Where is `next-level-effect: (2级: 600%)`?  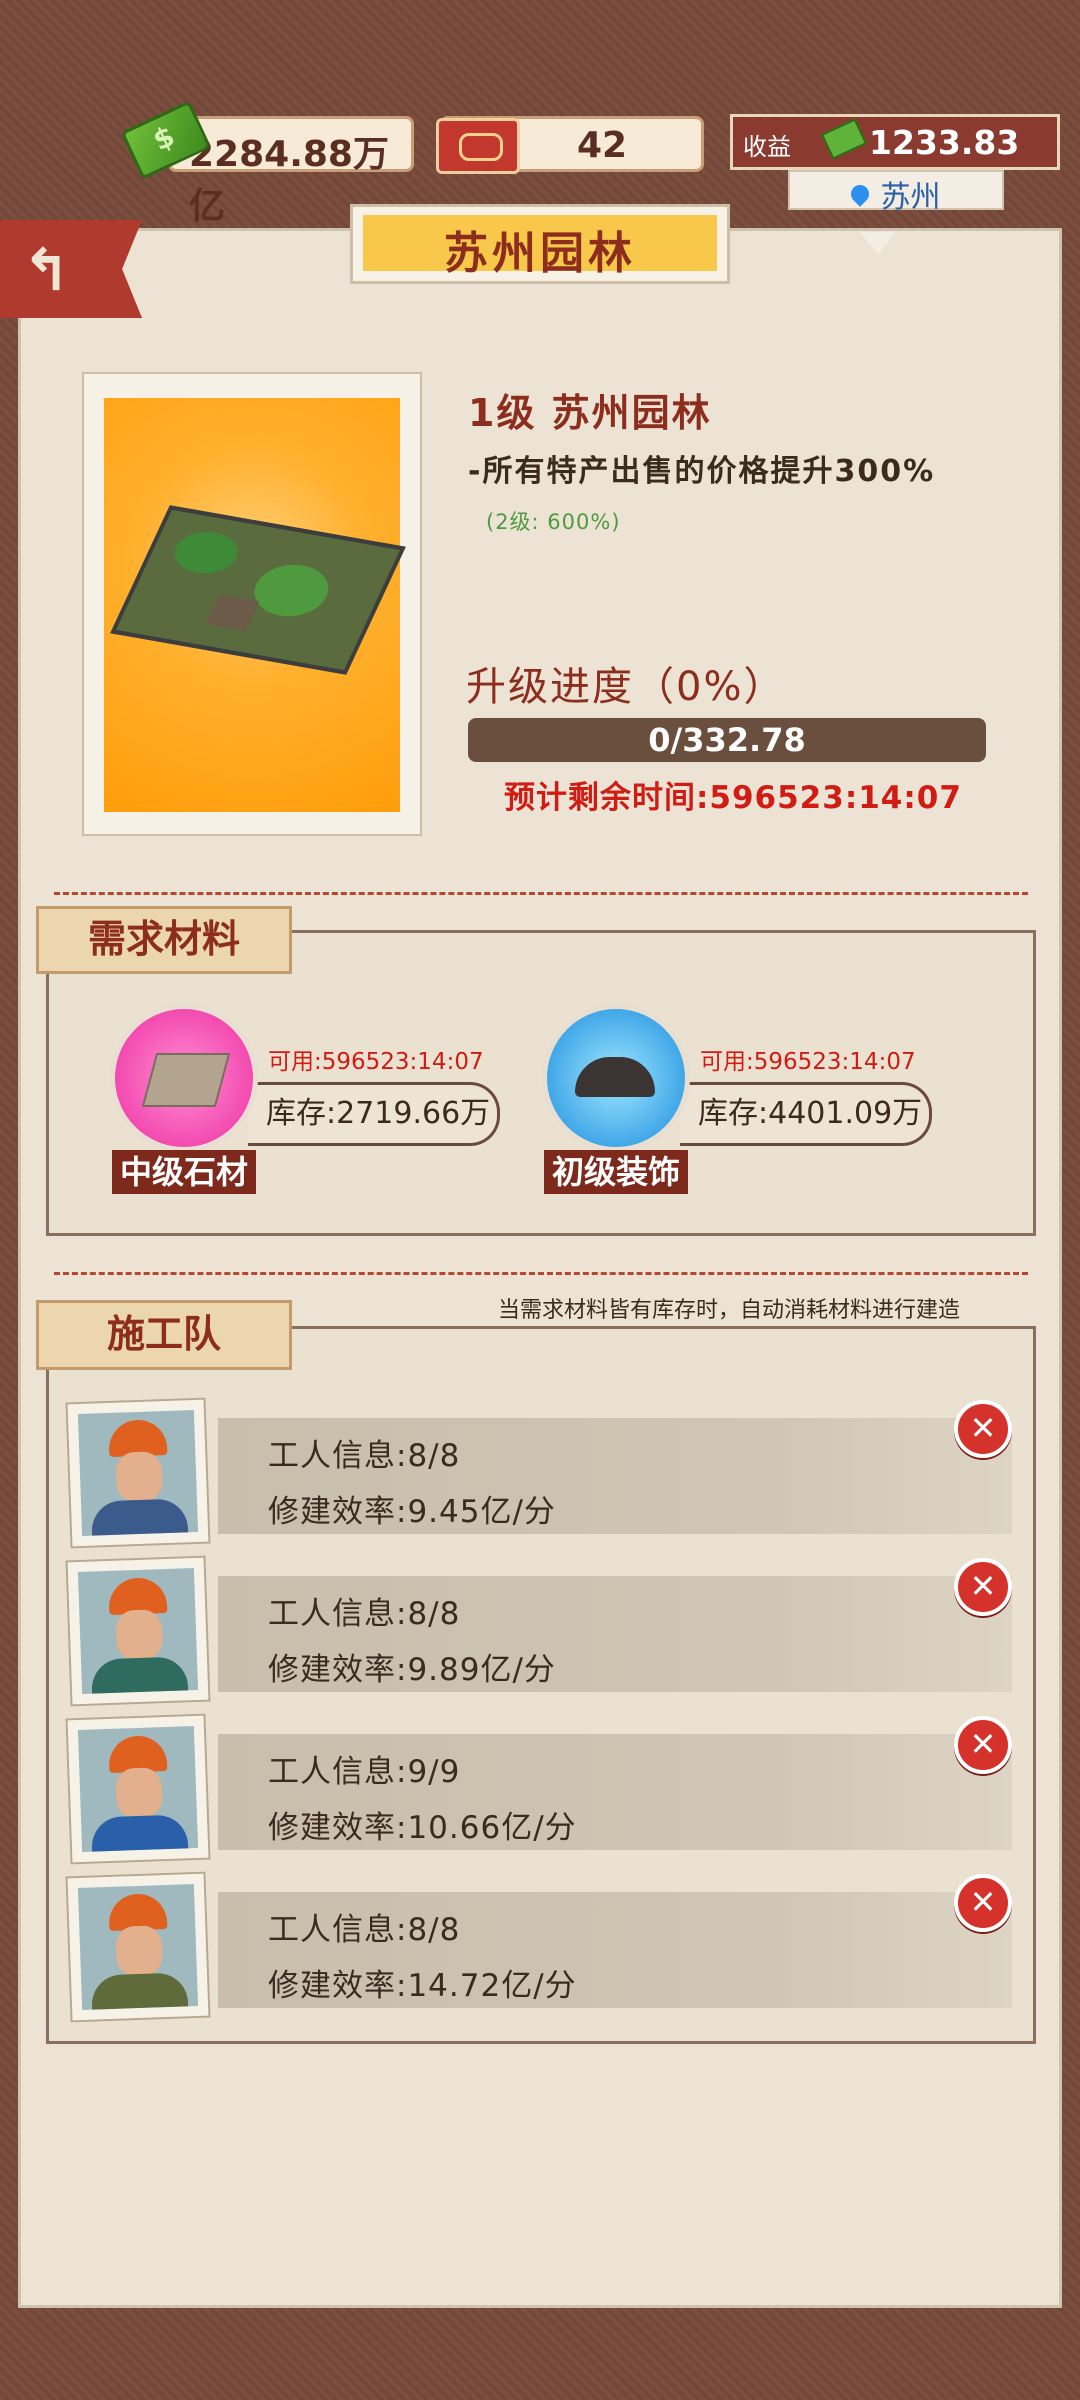 next-level-effect: (2级: 600%) is located at coordinates (553, 522).